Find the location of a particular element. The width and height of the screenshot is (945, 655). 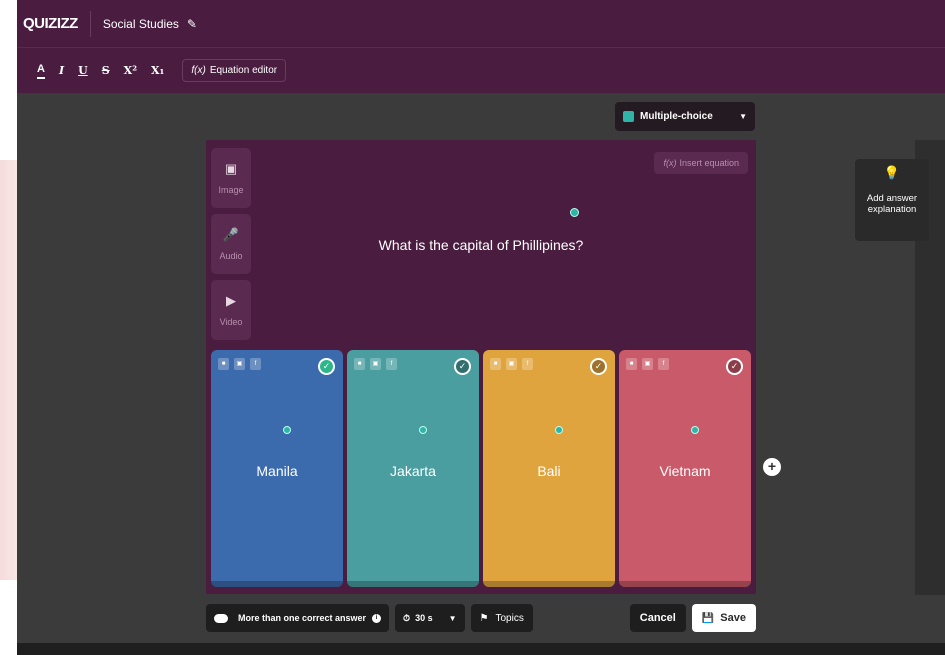

bottom-strip is located at coordinates (481, 649).